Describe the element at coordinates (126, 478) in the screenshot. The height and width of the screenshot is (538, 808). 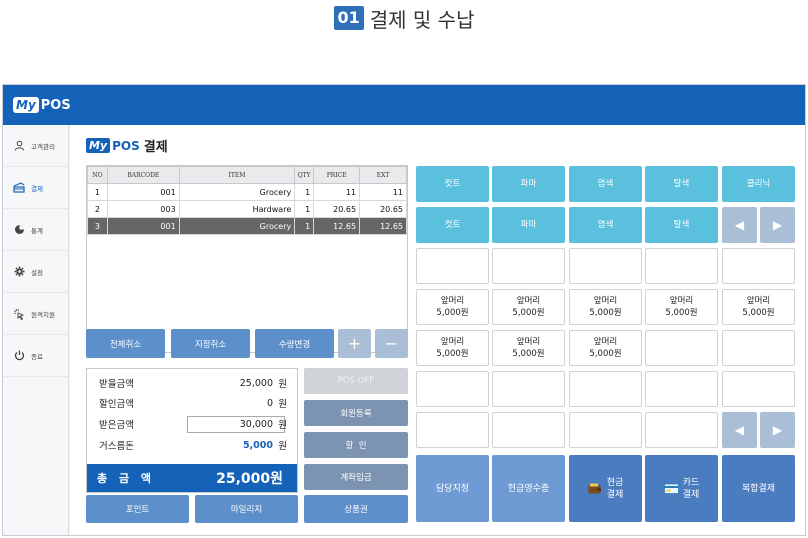
I see `total-label: 총 금 액` at that location.